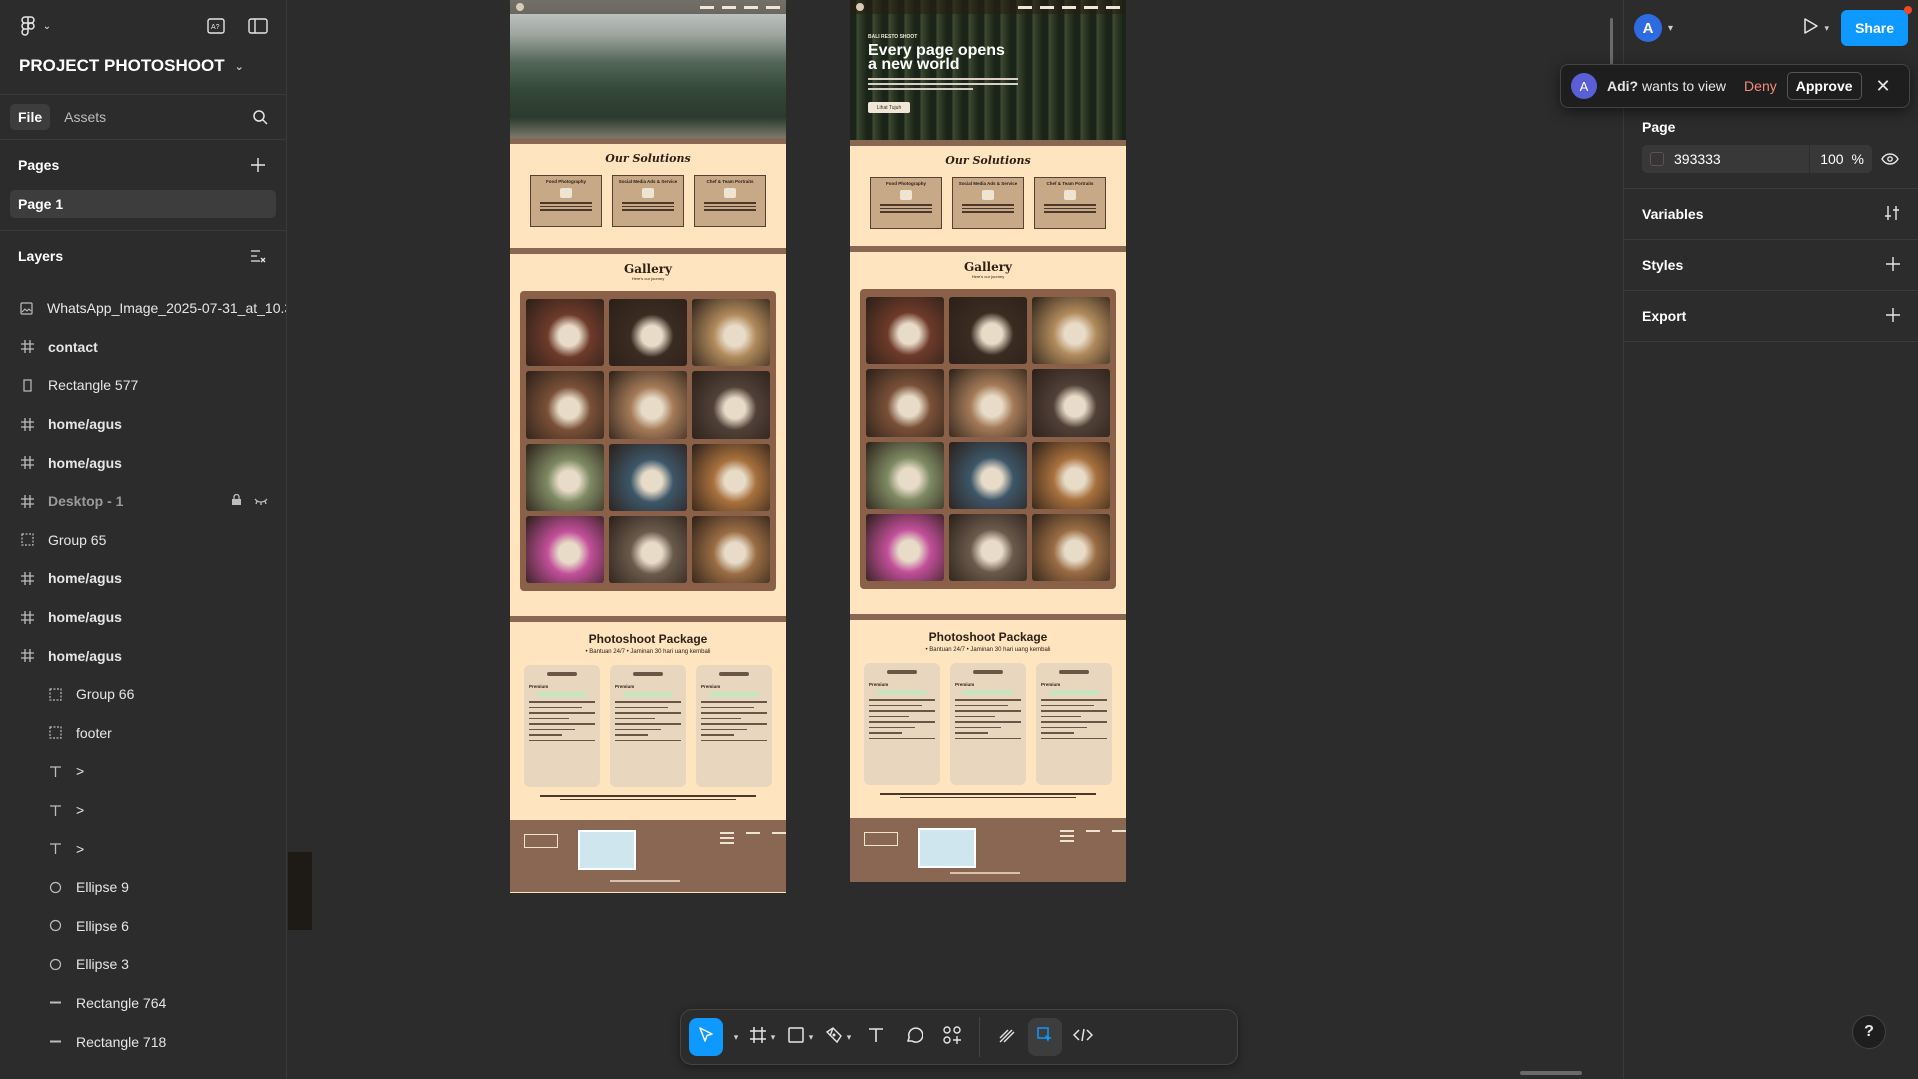 This screenshot has width=1918, height=1079. Describe the element at coordinates (1697, 159) in the screenshot. I see `fill-hex-value: 393333` at that location.